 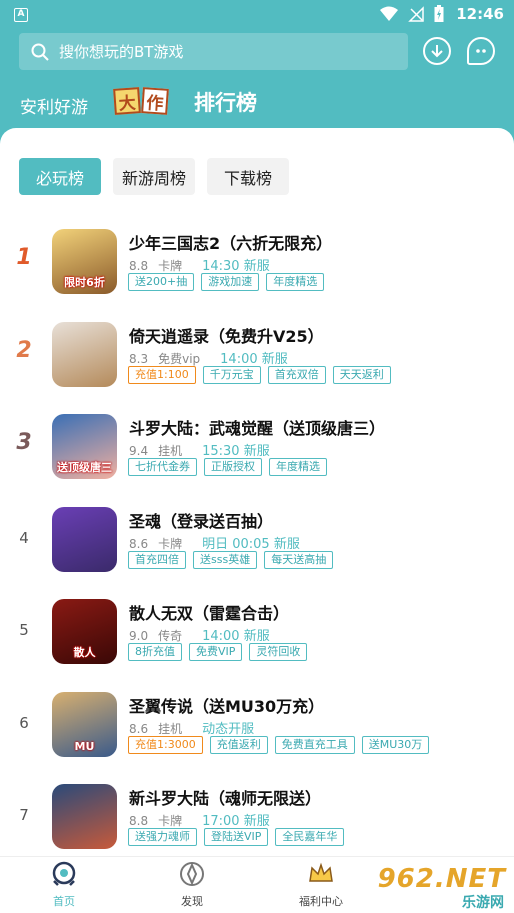 I want to click on bottom-nav-discover: 发现, so click(x=192, y=885).